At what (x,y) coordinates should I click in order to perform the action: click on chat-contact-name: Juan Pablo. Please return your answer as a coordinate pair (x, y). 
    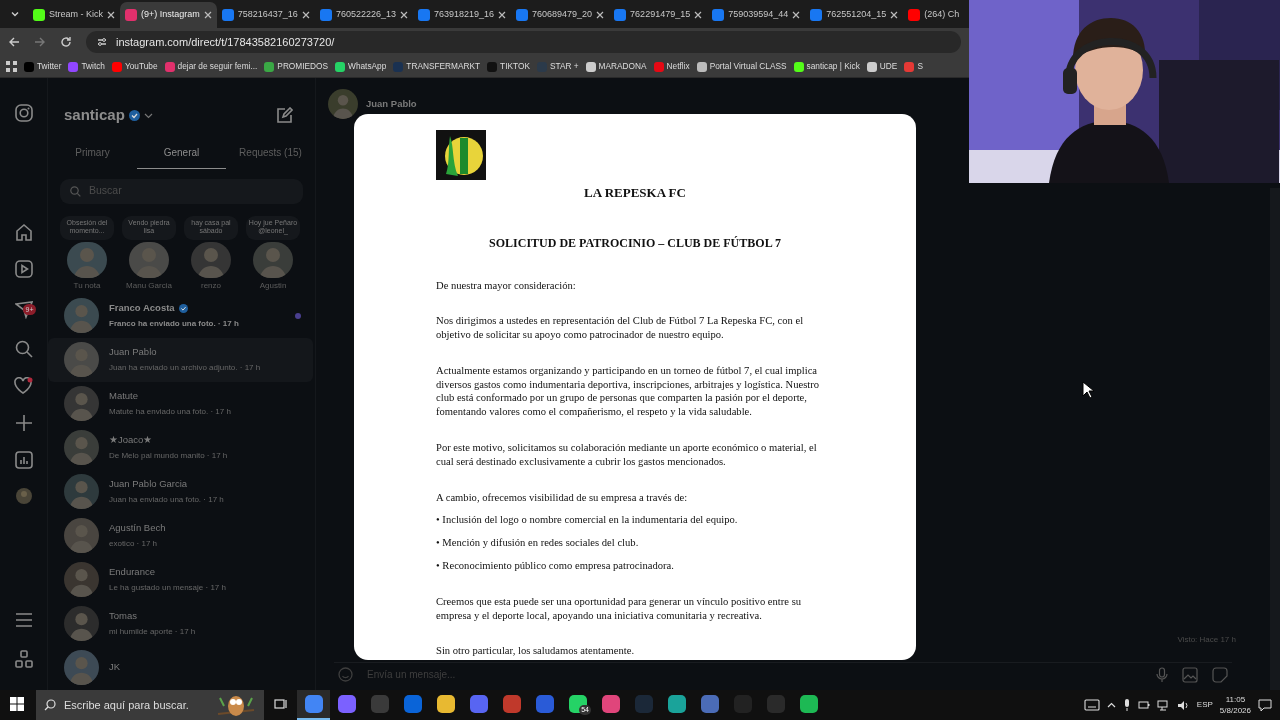
    Looking at the image, I should click on (391, 104).